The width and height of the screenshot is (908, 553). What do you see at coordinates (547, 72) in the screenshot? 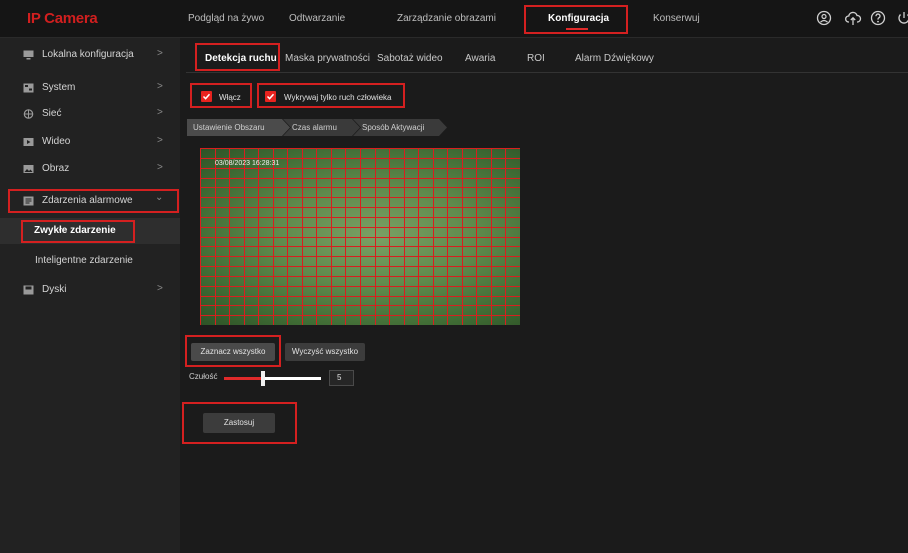
I see `tabs-divider` at bounding box center [547, 72].